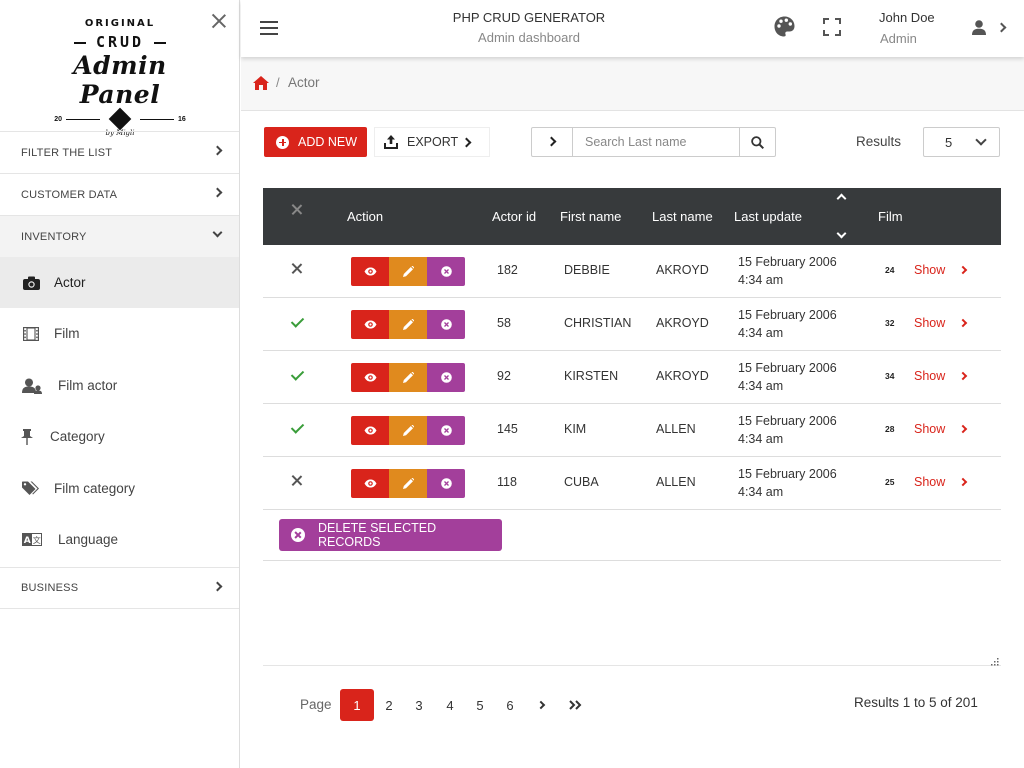 The height and width of the screenshot is (768, 1024). What do you see at coordinates (119, 588) in the screenshot?
I see `sidebar-section-business: BUSINESS` at bounding box center [119, 588].